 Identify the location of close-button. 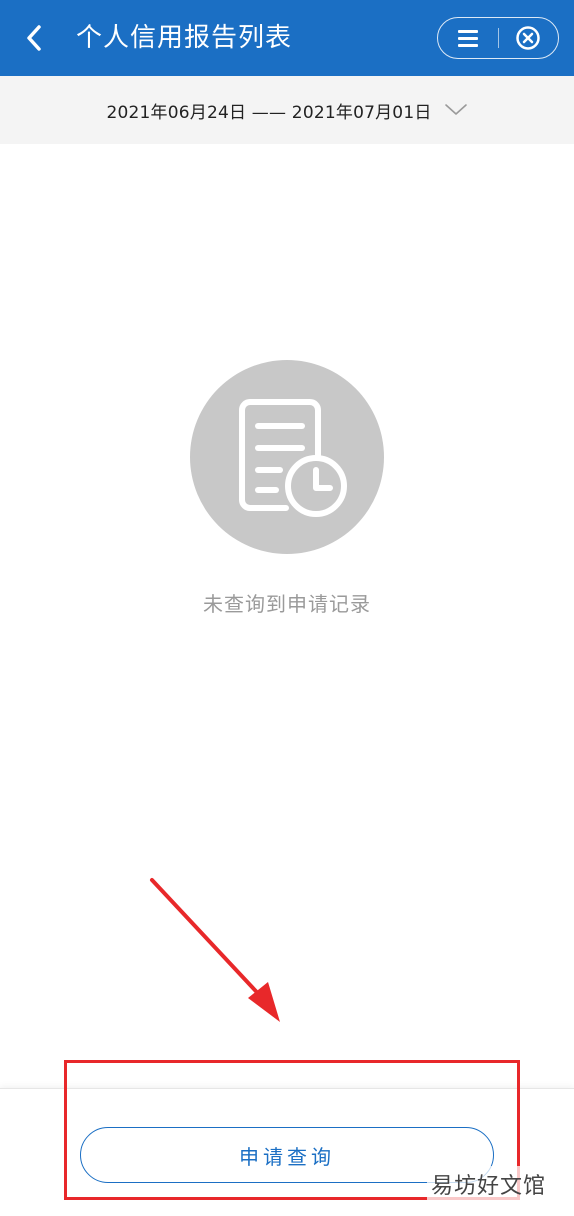
(528, 38).